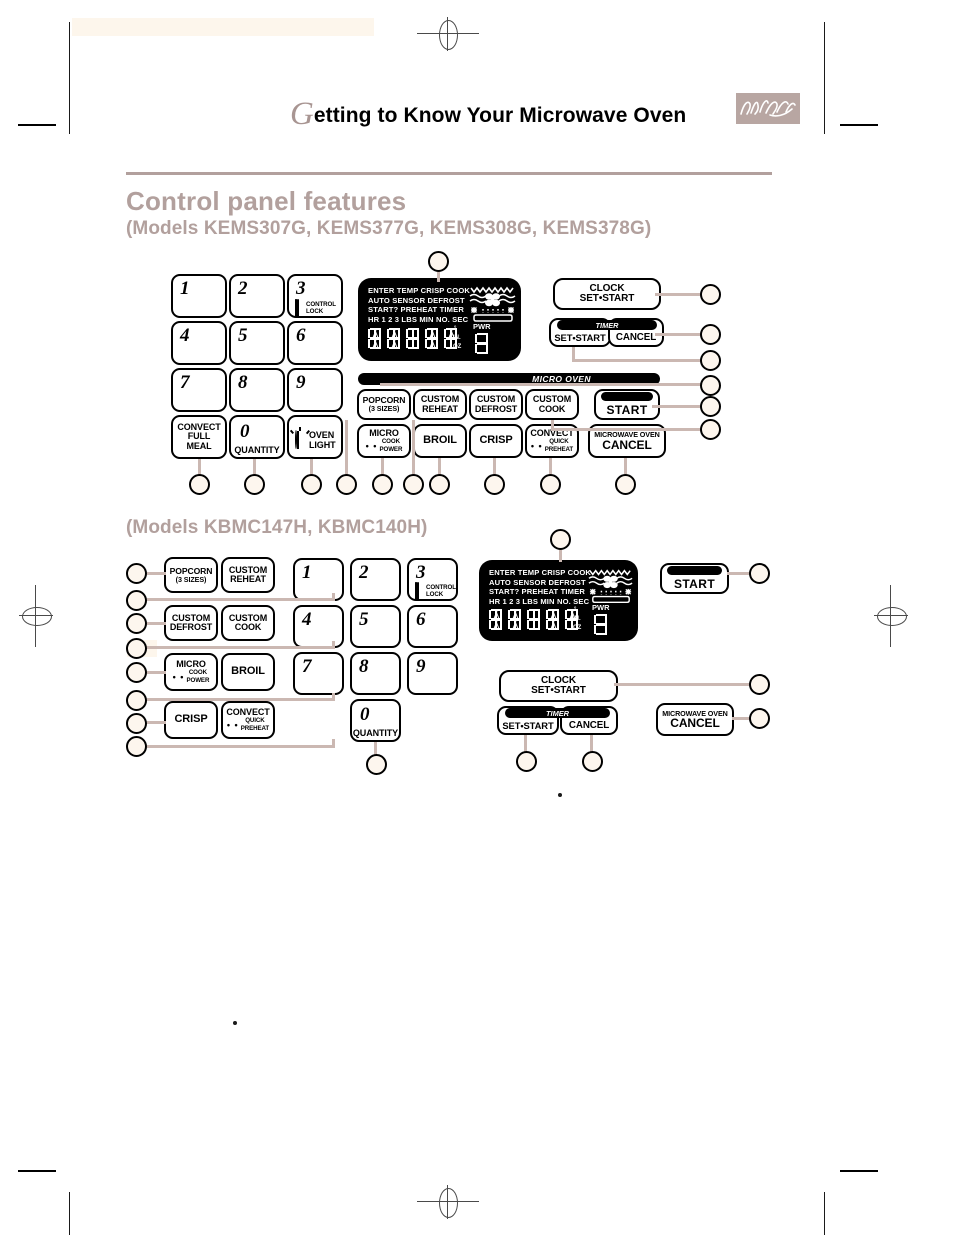 The width and height of the screenshot is (954, 1235). I want to click on display-line-4: HR 1 2 3 LBS MIN NO. SEC, so click(539, 601).